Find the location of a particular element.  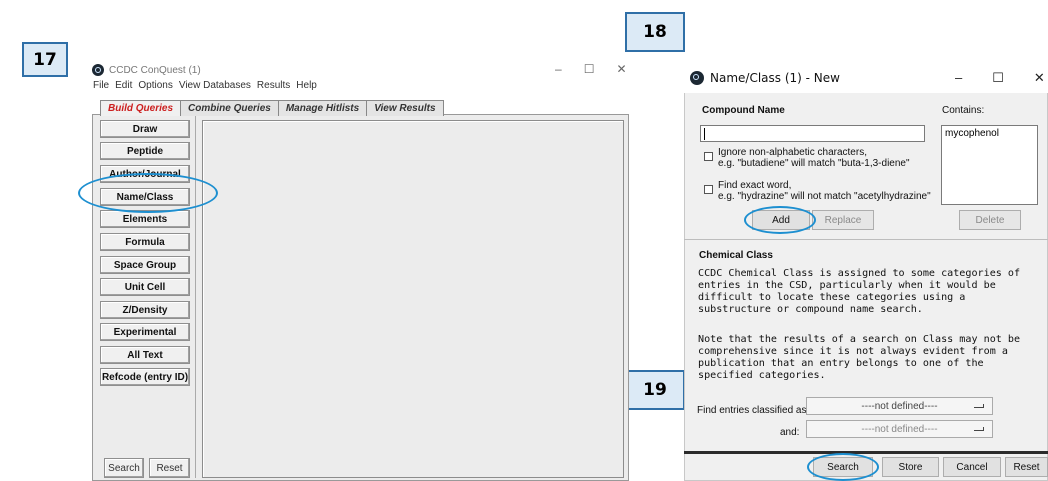

experimental-button: Experimental is located at coordinates (145, 332).